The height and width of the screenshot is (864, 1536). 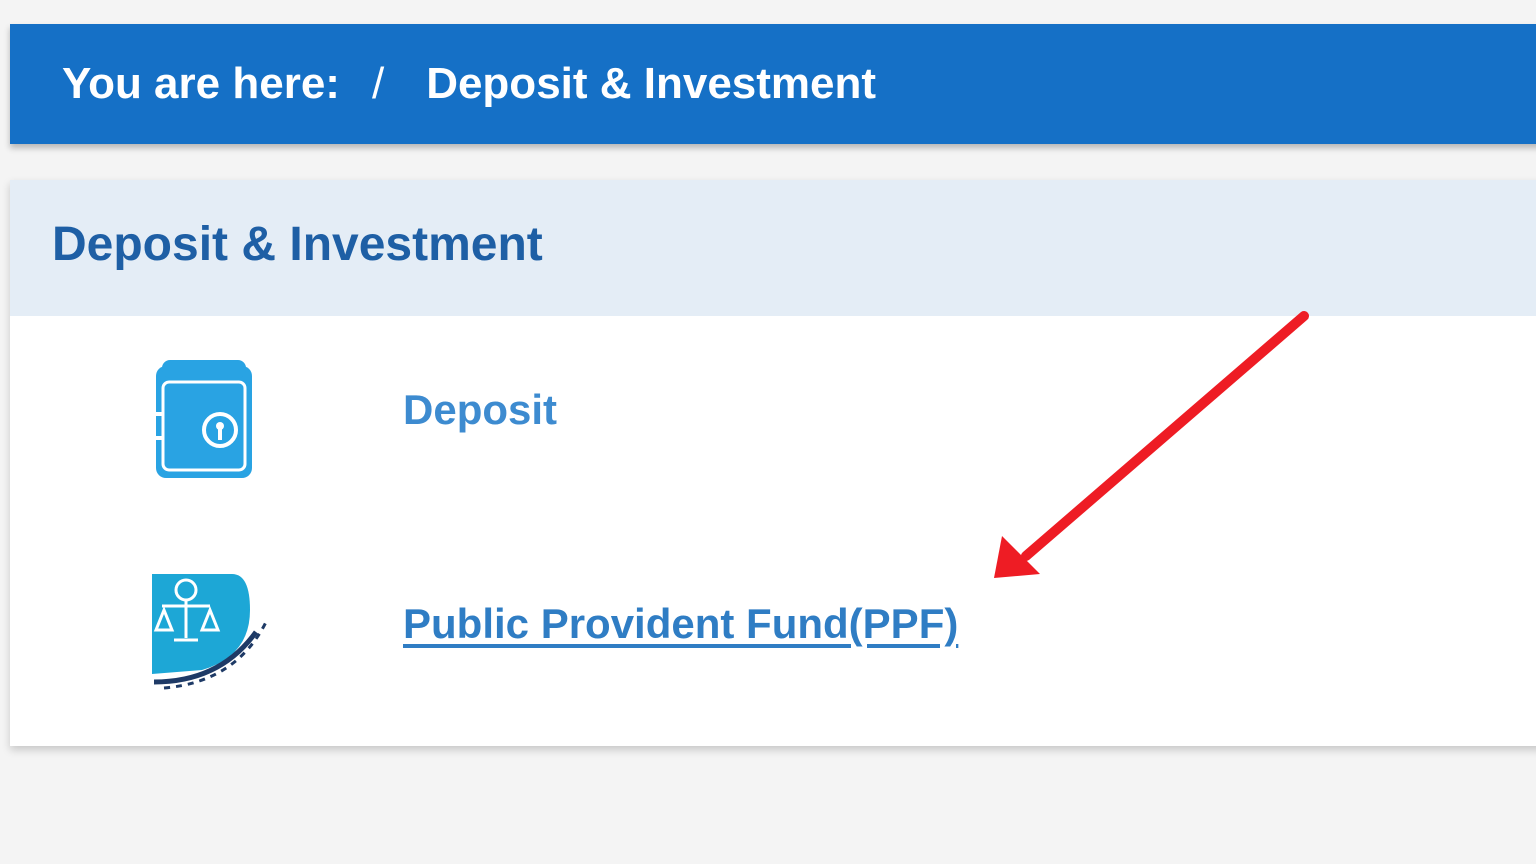 What do you see at coordinates (203, 422) in the screenshot?
I see `safe-locker-icon` at bounding box center [203, 422].